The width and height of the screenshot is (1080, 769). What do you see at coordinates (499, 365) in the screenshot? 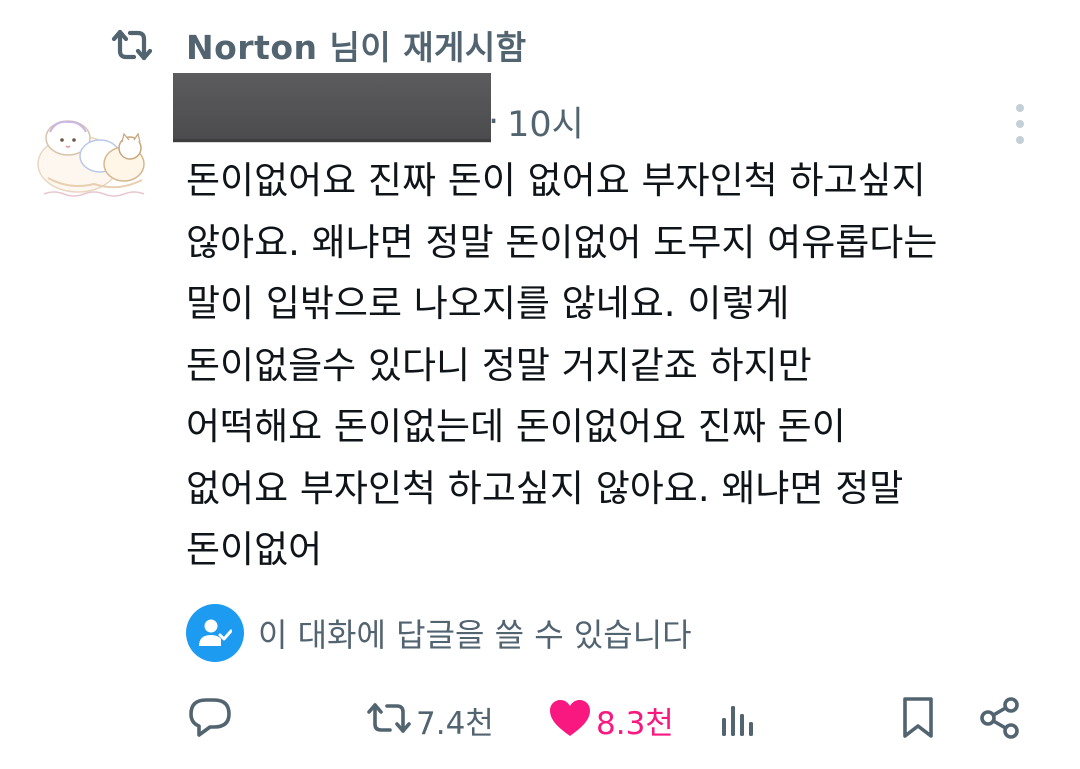
I see `post-line: 돈이없을수 있다니 정말 거지같죠 하지만` at bounding box center [499, 365].